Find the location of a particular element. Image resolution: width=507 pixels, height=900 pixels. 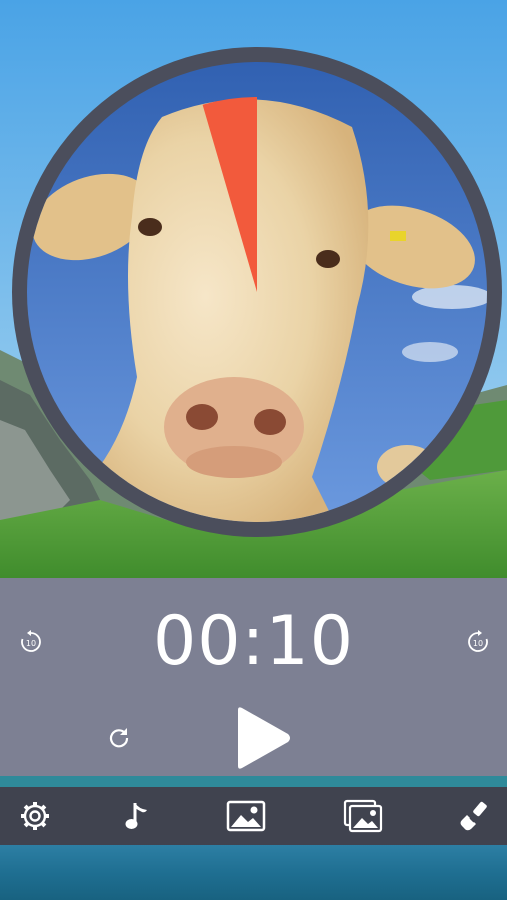

settings-button is located at coordinates (35, 816).